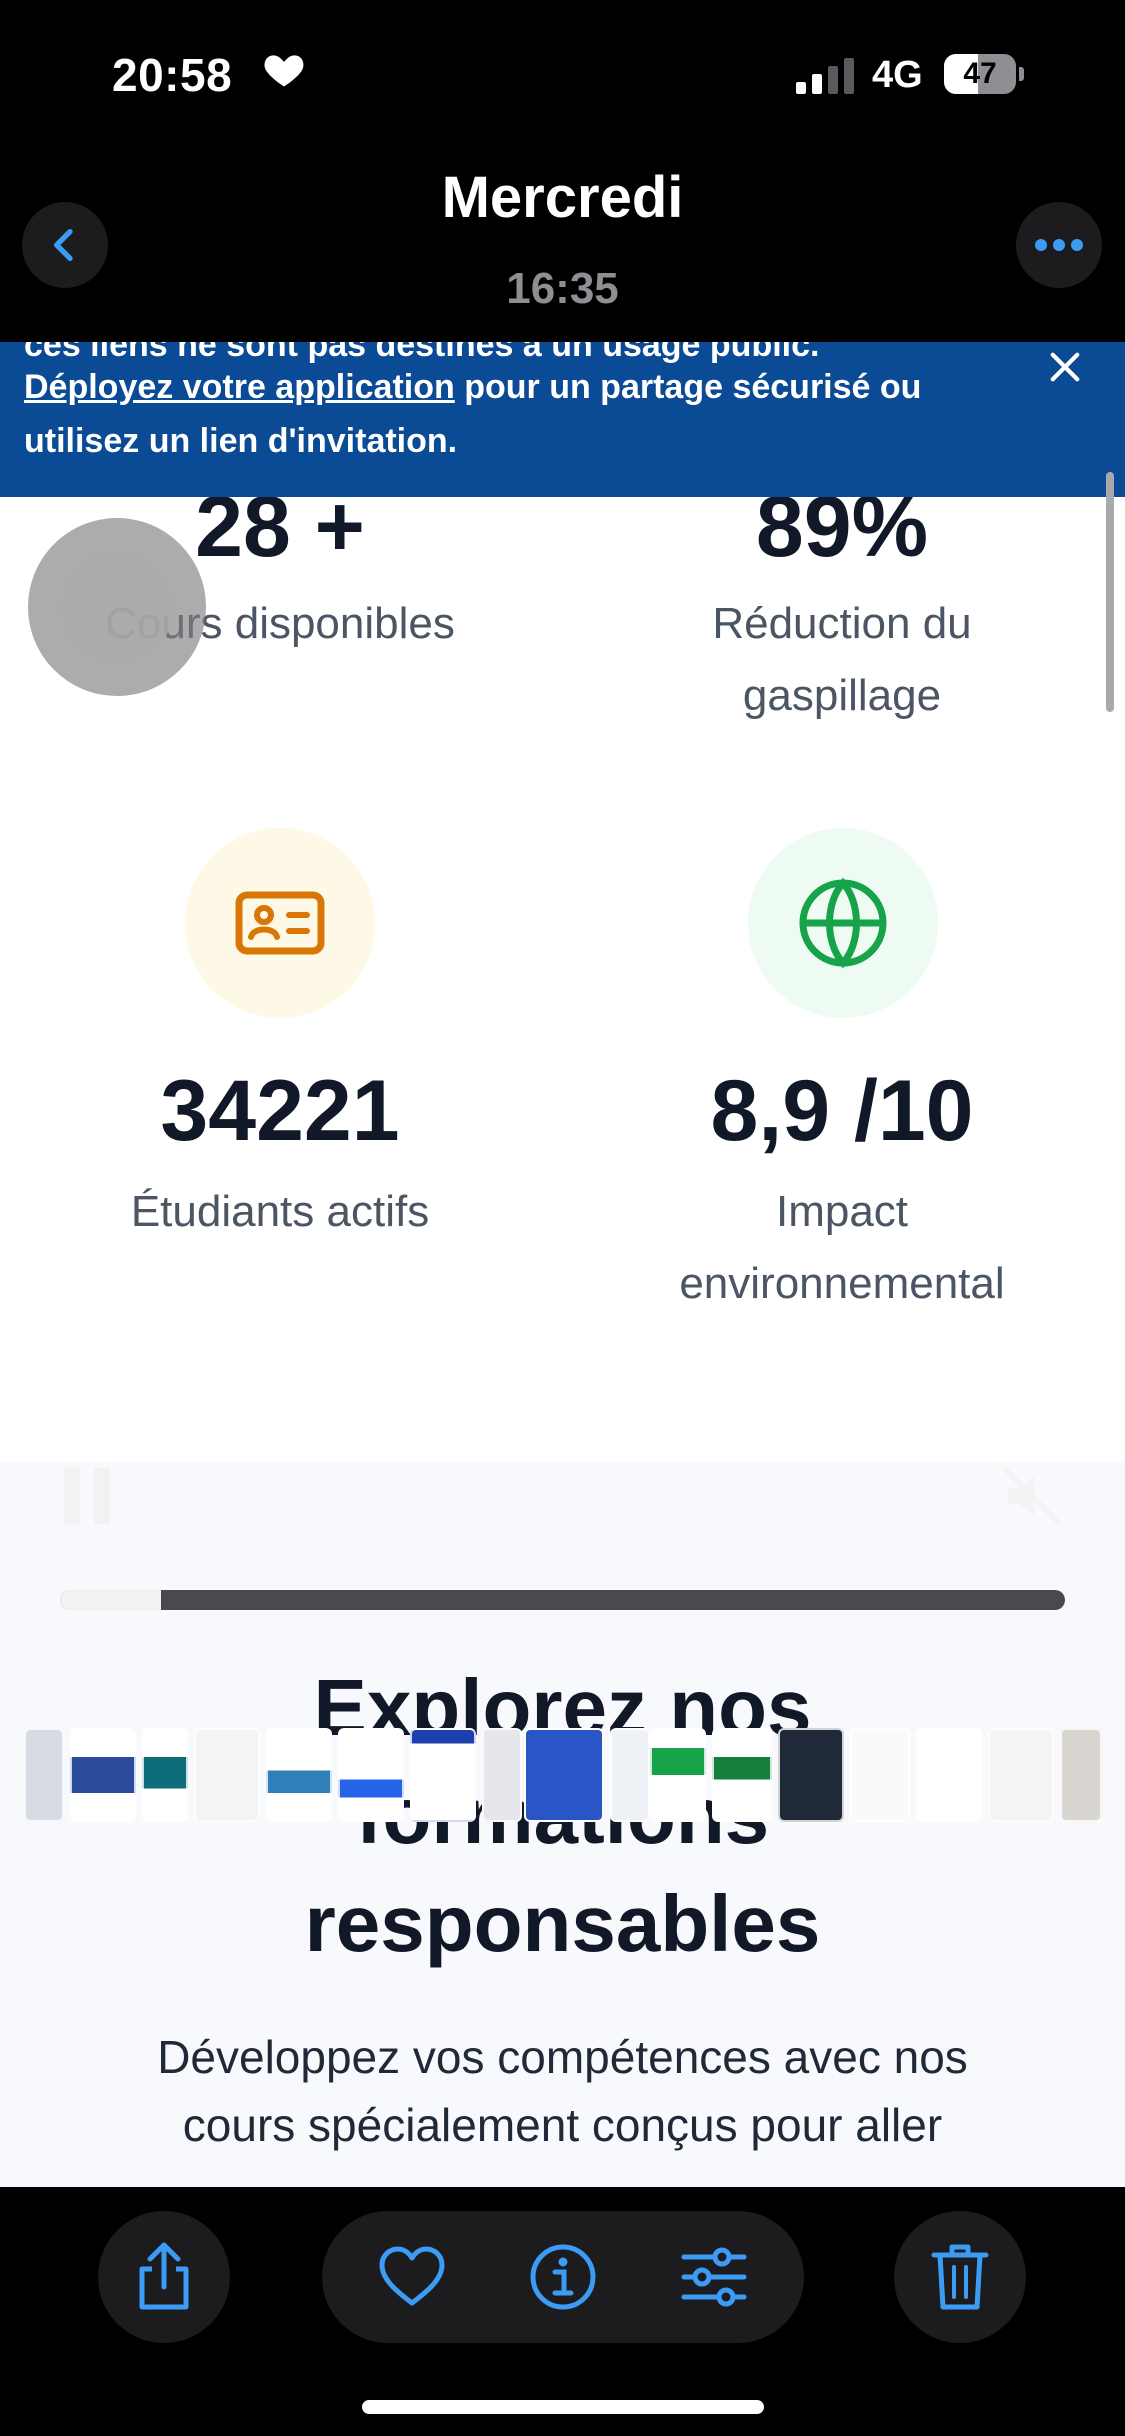  What do you see at coordinates (897, 75) in the screenshot?
I see `network-type: 4G` at bounding box center [897, 75].